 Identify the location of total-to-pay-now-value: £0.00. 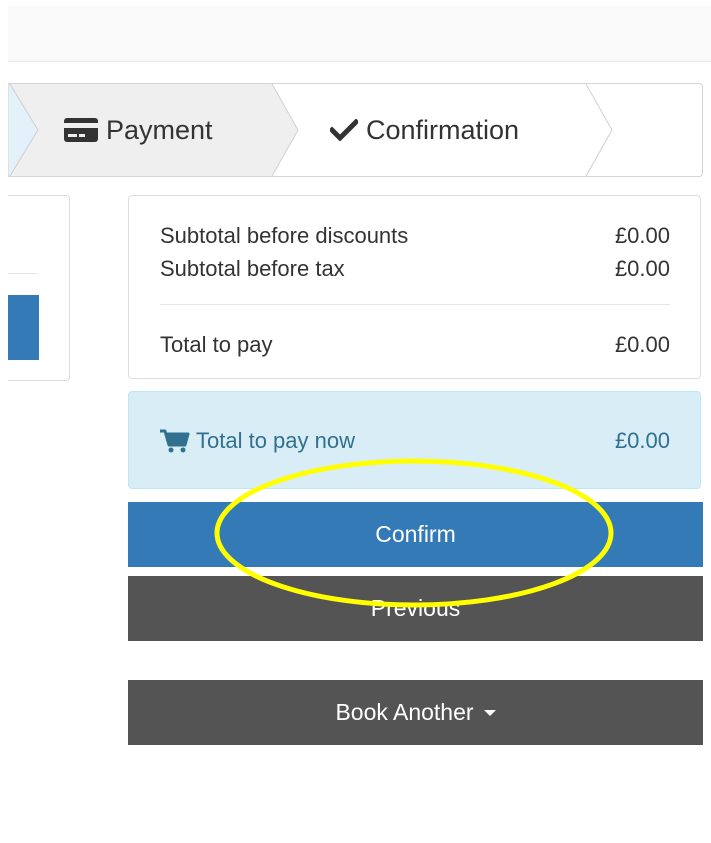
(642, 440).